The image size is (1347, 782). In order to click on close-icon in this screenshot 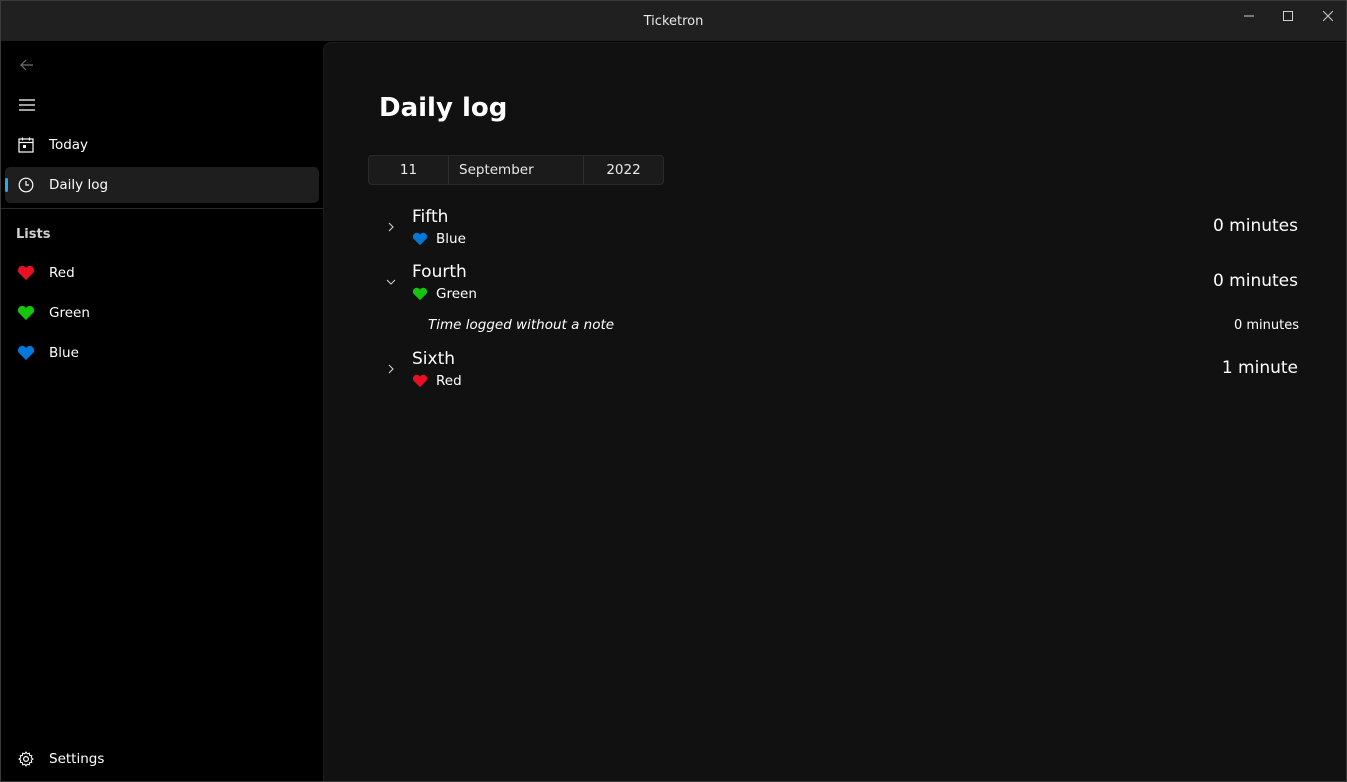, I will do `click(1328, 16)`.